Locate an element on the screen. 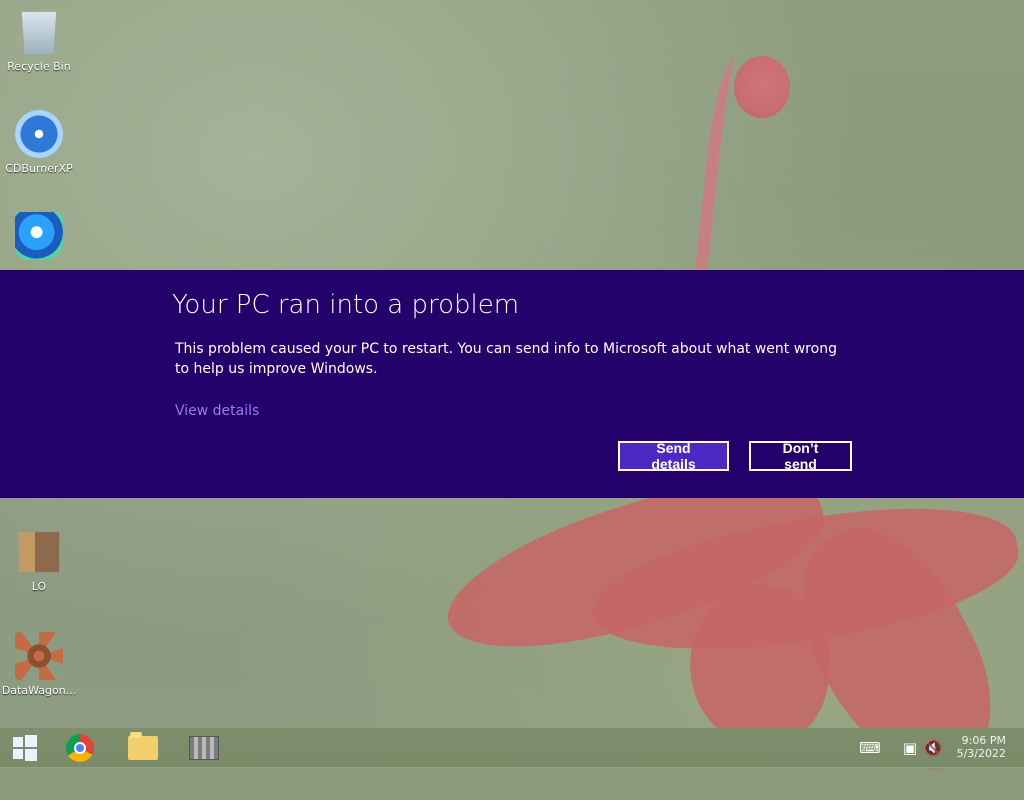  desktop-icon-cdburnerxp: CDBurnerXP is located at coordinates (39, 142).